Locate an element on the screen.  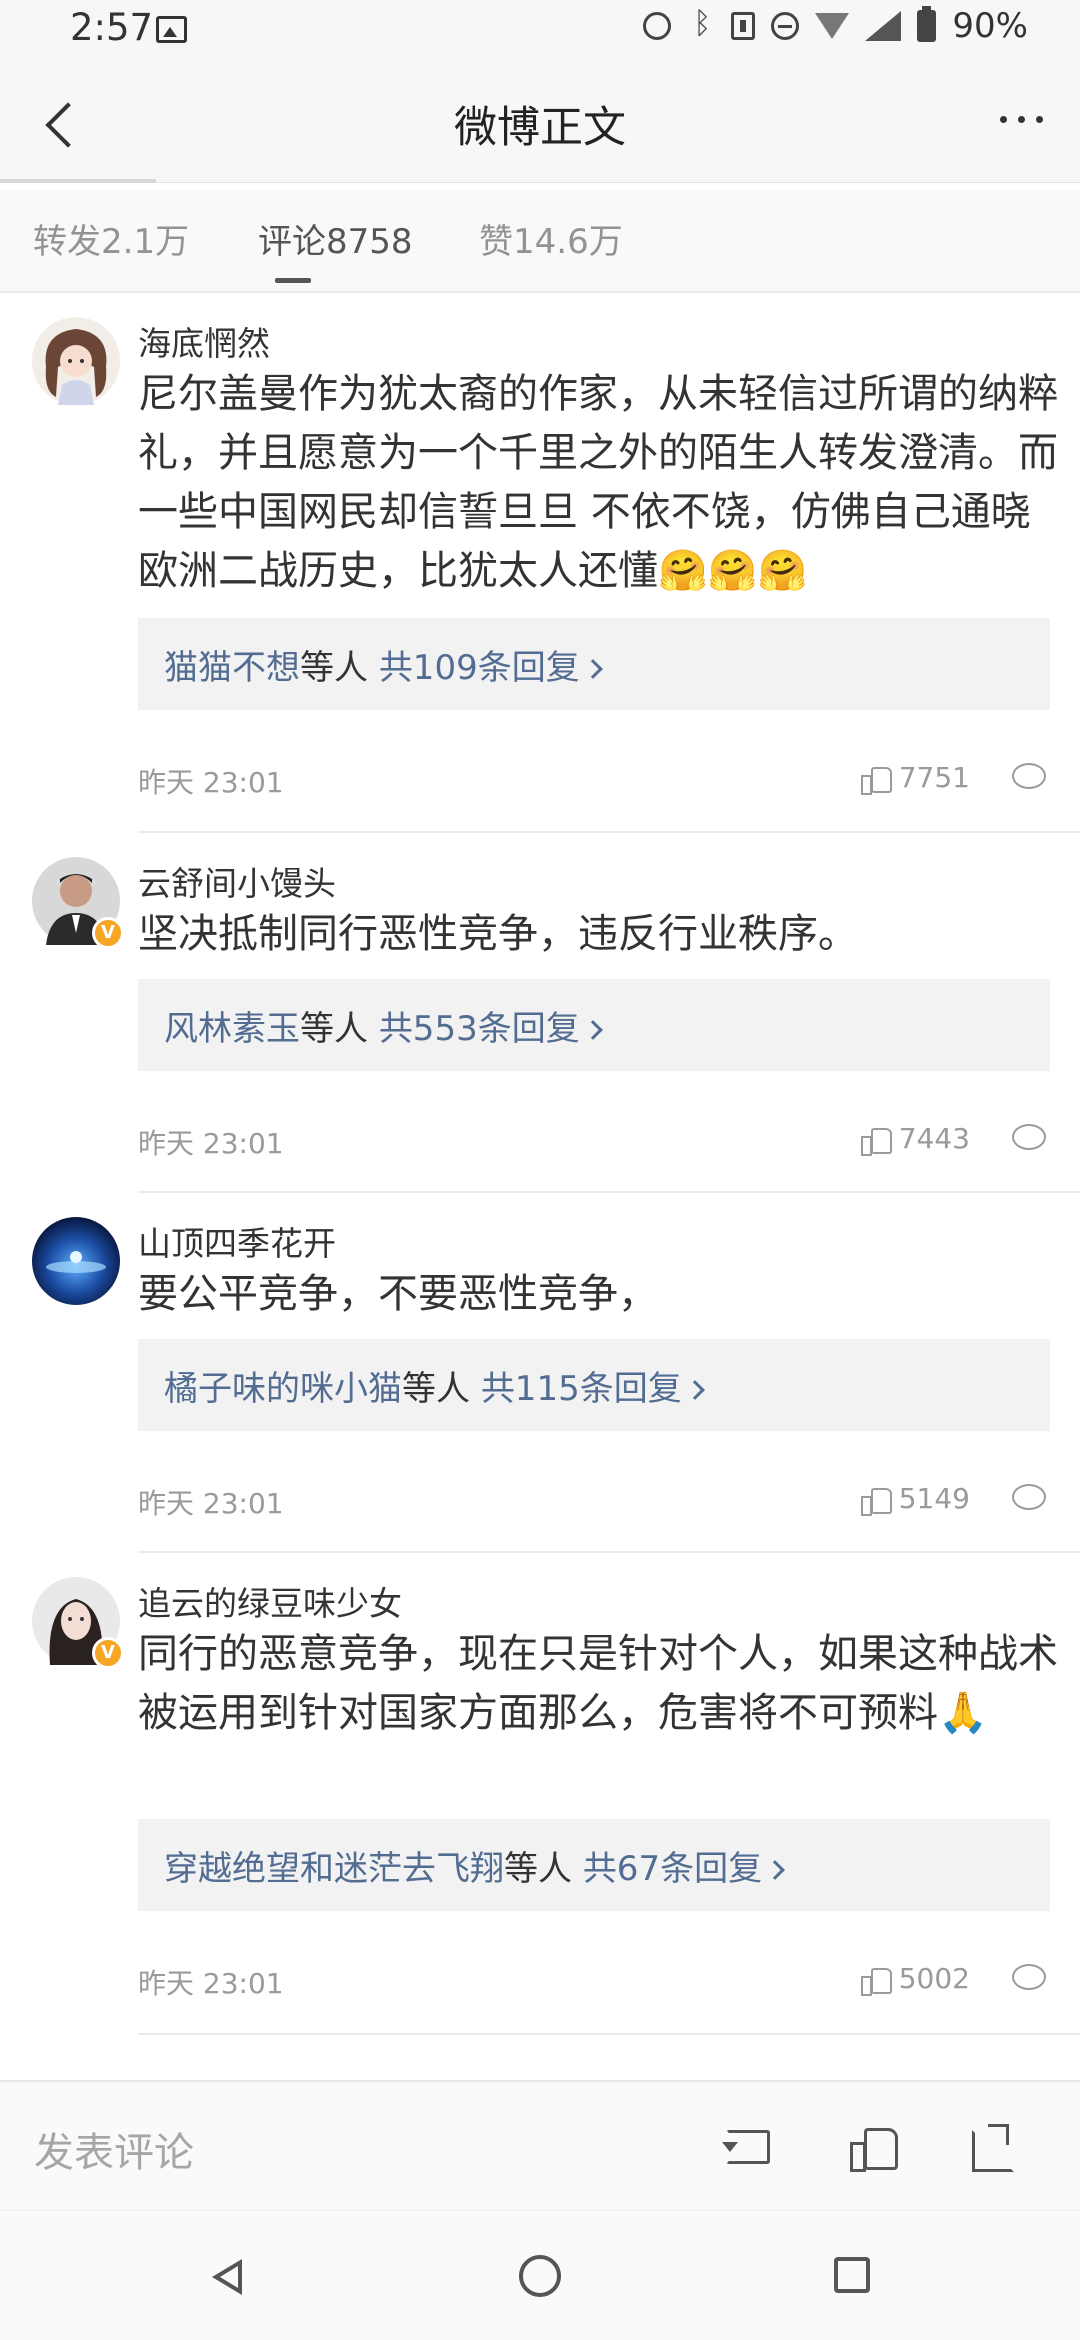
comment-username: 海底惘然 is located at coordinates (204, 341).